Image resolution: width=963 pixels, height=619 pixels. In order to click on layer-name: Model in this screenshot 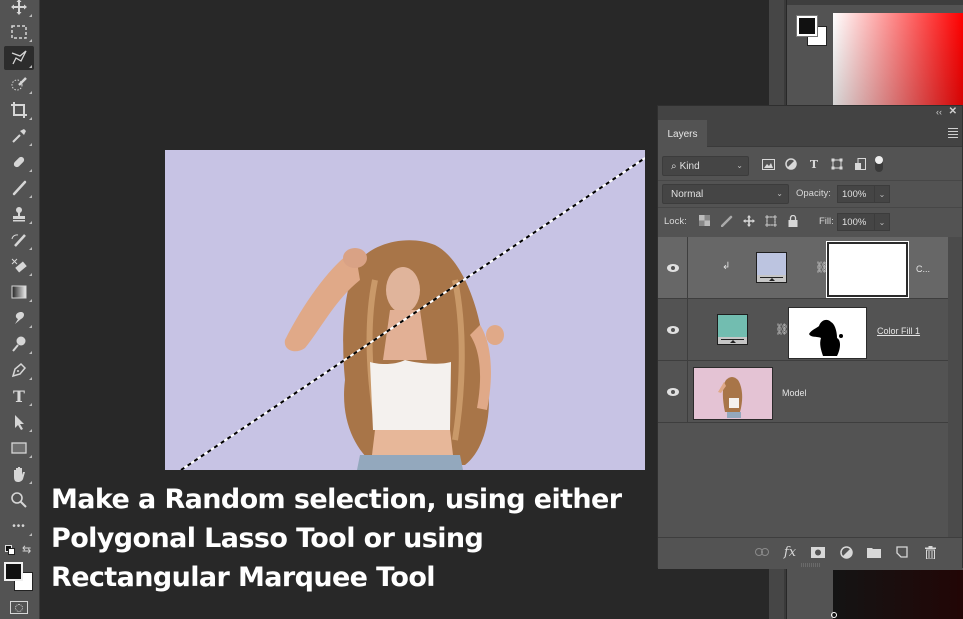, I will do `click(794, 393)`.